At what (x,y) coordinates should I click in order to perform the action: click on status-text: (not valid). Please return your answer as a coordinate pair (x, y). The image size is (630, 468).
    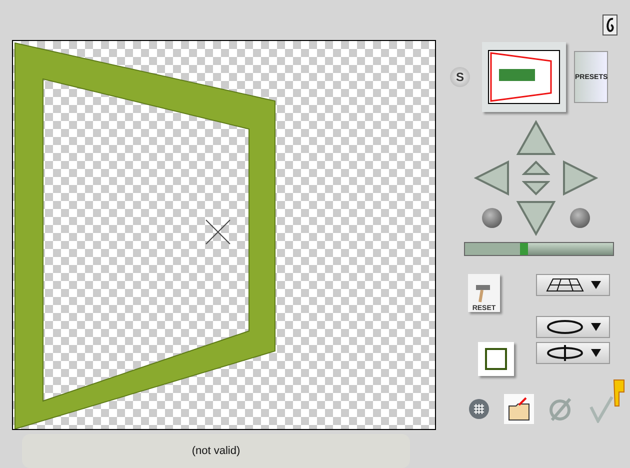
    Looking at the image, I should click on (216, 451).